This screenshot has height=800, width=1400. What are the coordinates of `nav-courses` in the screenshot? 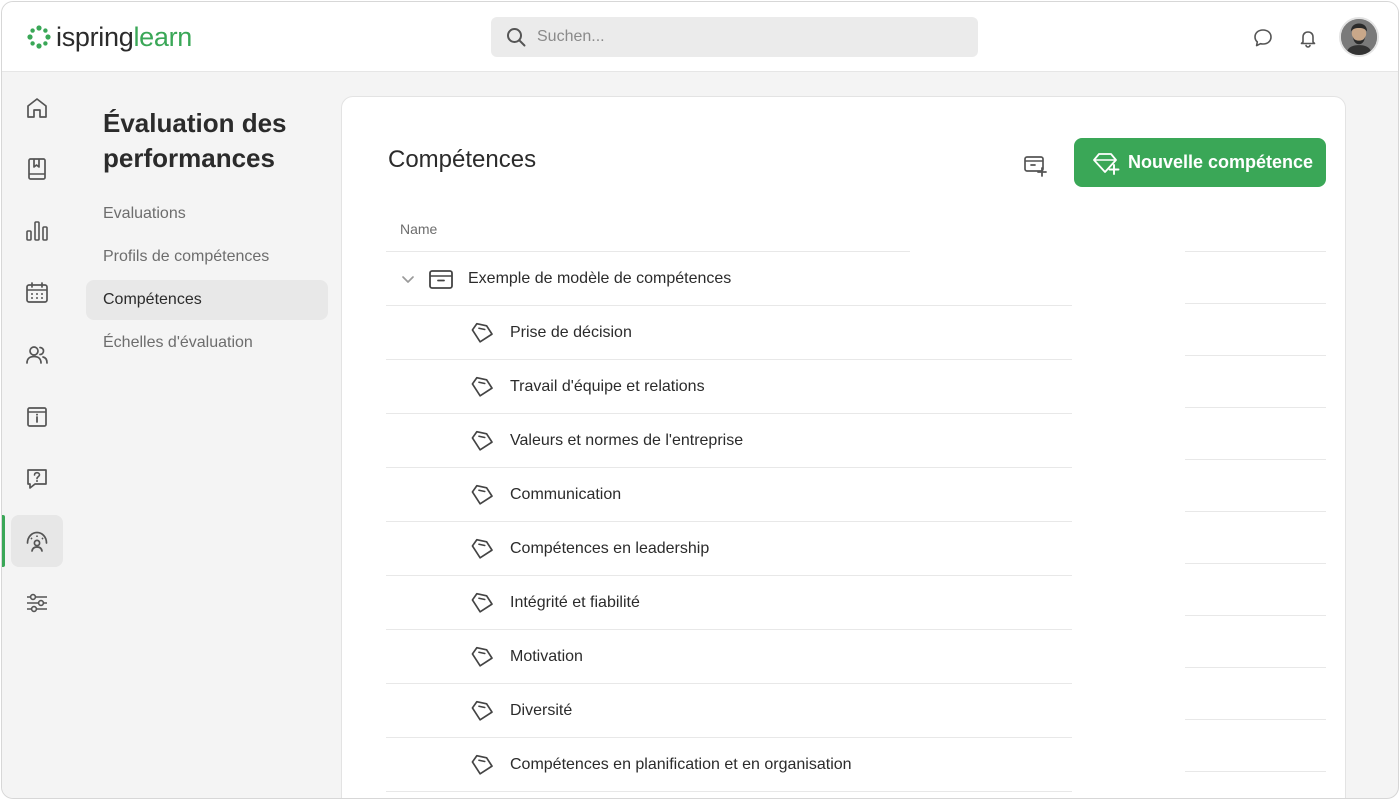 It's located at (37, 169).